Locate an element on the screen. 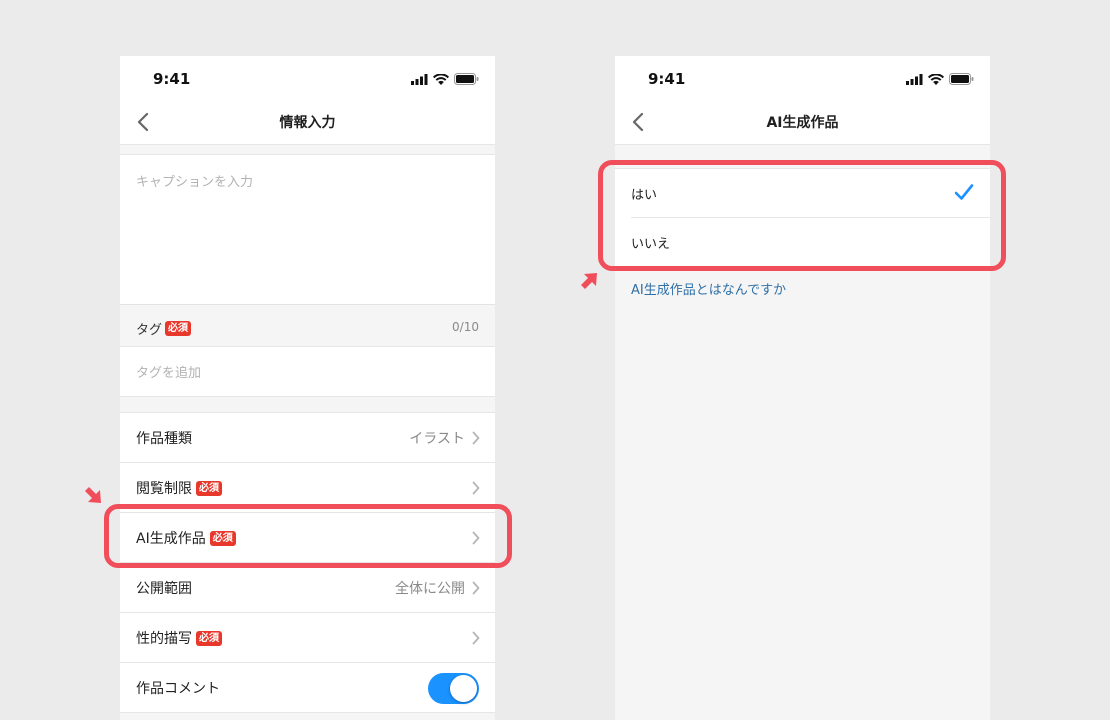 Image resolution: width=1110 pixels, height=720 pixels. tag-label: タグ 必須 is located at coordinates (164, 328).